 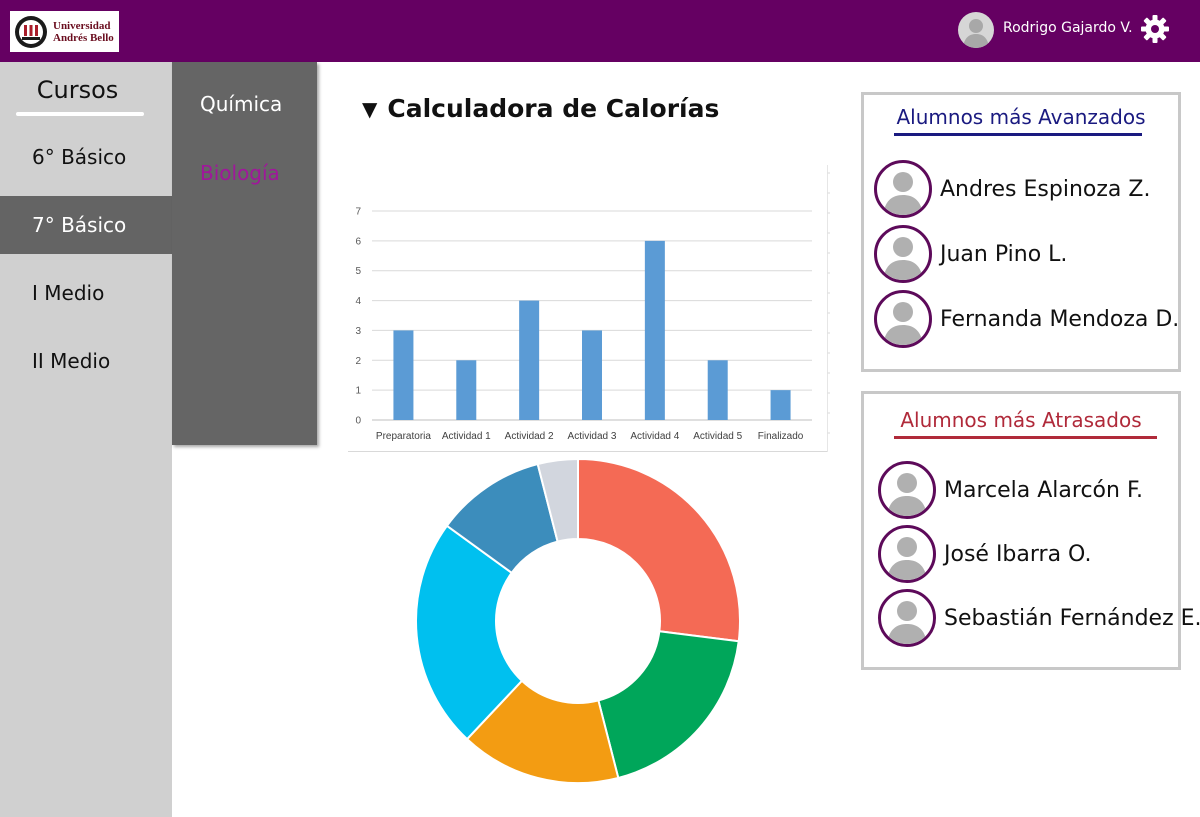 What do you see at coordinates (358, 331) in the screenshot?
I see `y-tick-label: 3` at bounding box center [358, 331].